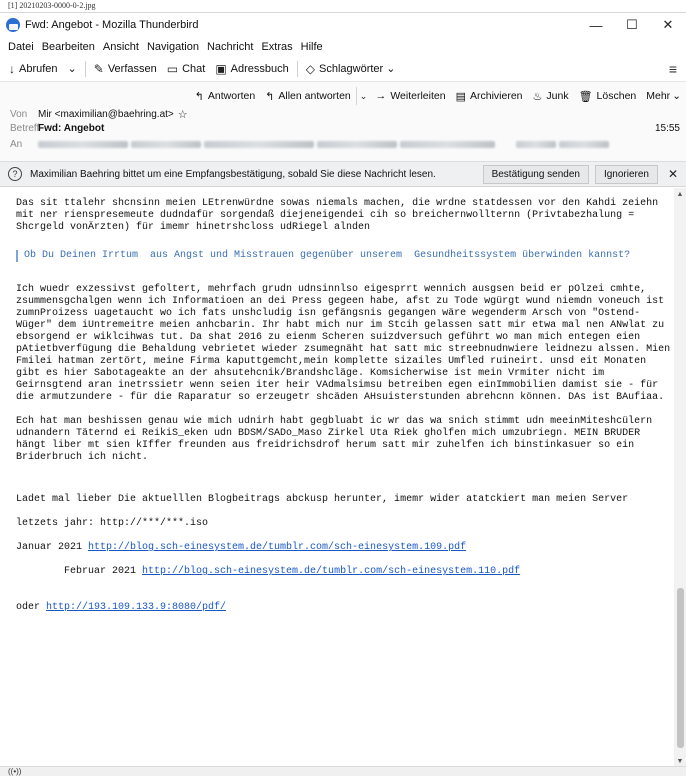 The width and height of the screenshot is (686, 776). Describe the element at coordinates (112, 523) in the screenshot. I see `body-paragraph: letzets jahr: http://***/***.iso` at that location.